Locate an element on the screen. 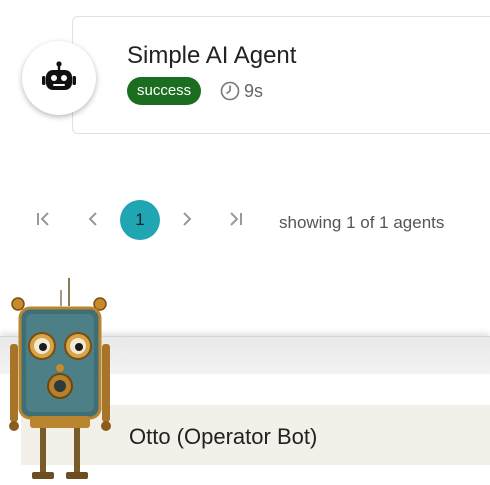  duration: 9s is located at coordinates (241, 91).